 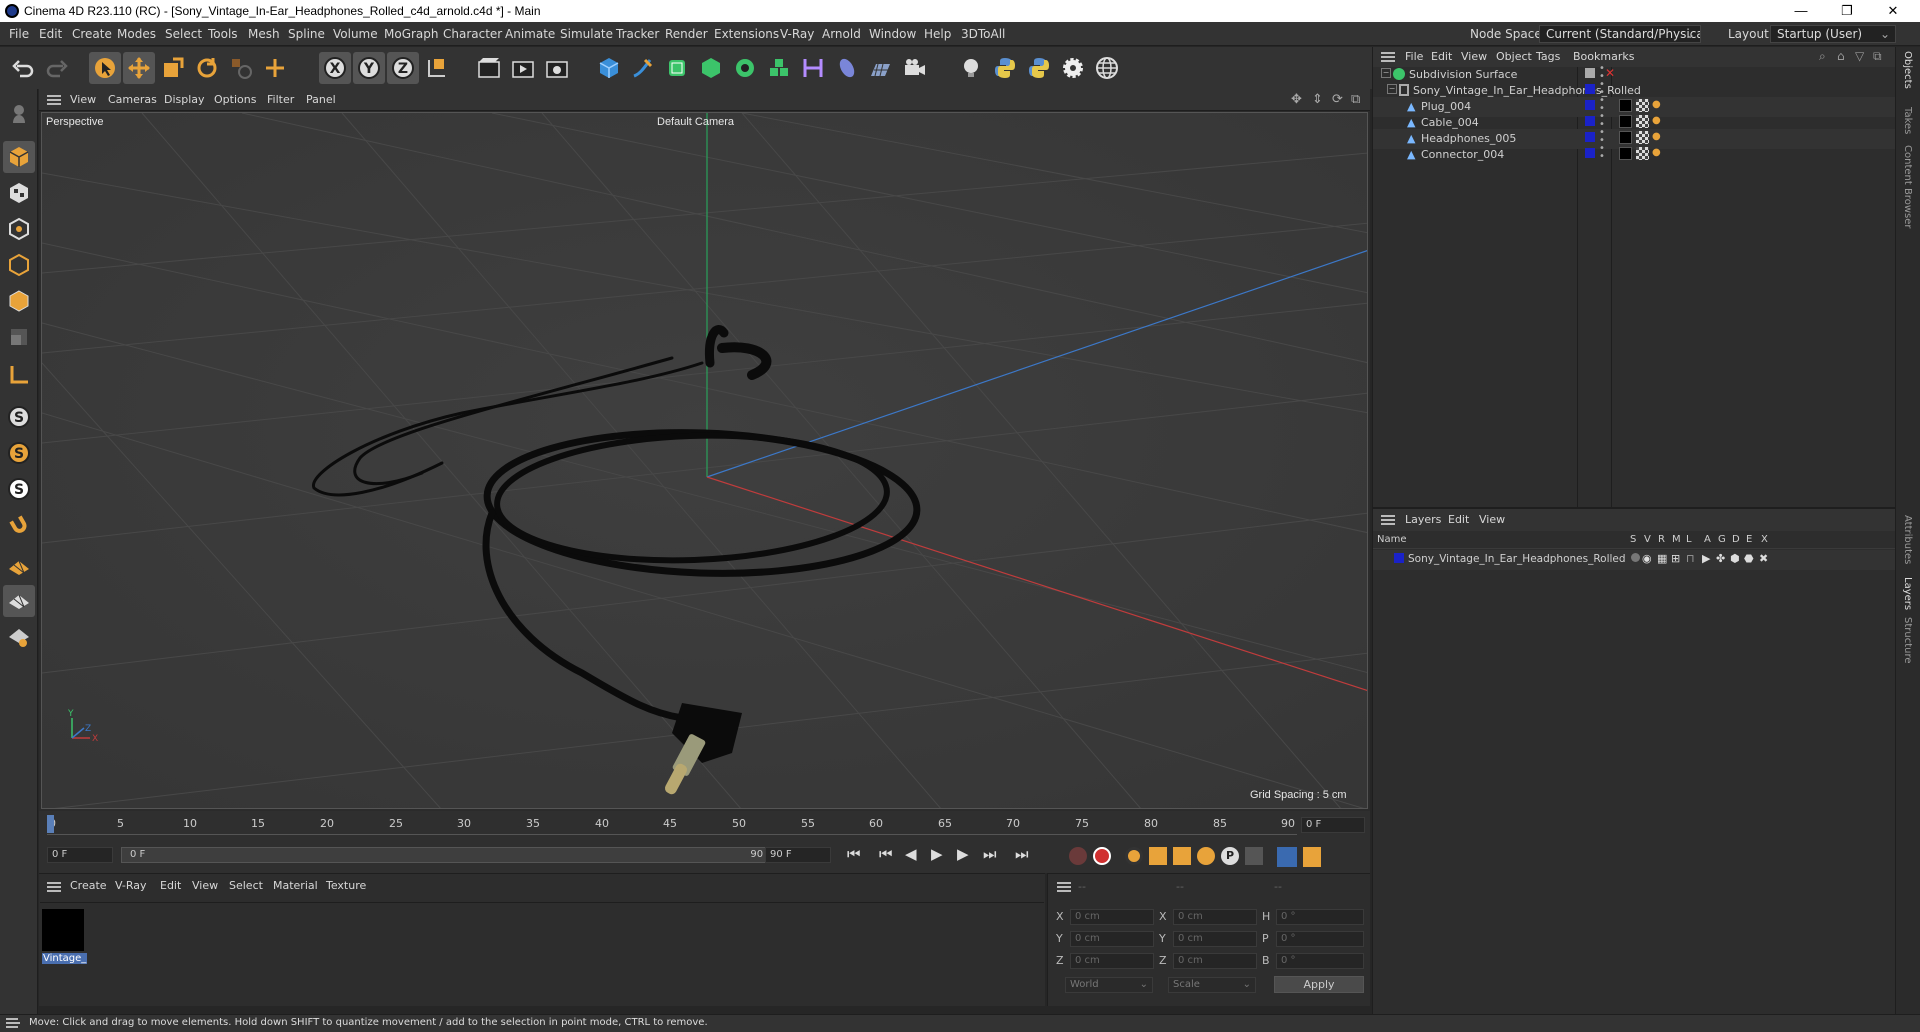 I want to click on record-disabled-icon, so click(x=1078, y=856).